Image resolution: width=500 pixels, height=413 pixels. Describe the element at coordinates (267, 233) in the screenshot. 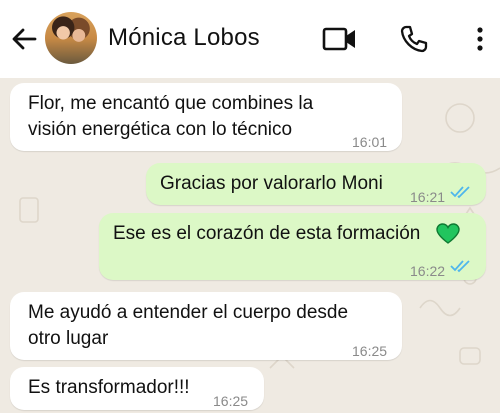

I see `message-text: Ese es el corazón de esta formación` at that location.